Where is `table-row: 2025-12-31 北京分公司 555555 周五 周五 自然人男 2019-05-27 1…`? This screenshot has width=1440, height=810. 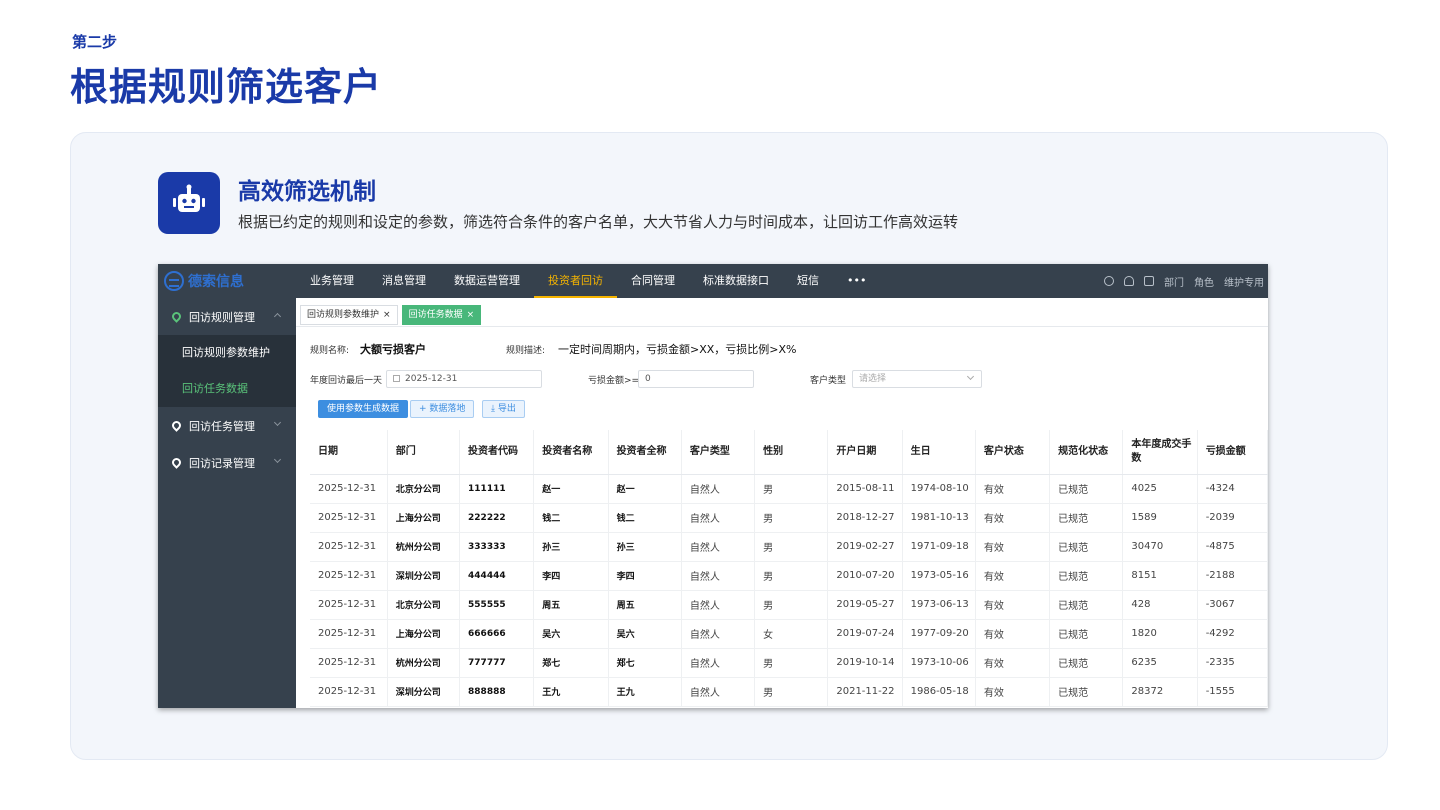 table-row: 2025-12-31 北京分公司 555555 周五 周五 自然人男 2019-05-27 1… is located at coordinates (789, 605).